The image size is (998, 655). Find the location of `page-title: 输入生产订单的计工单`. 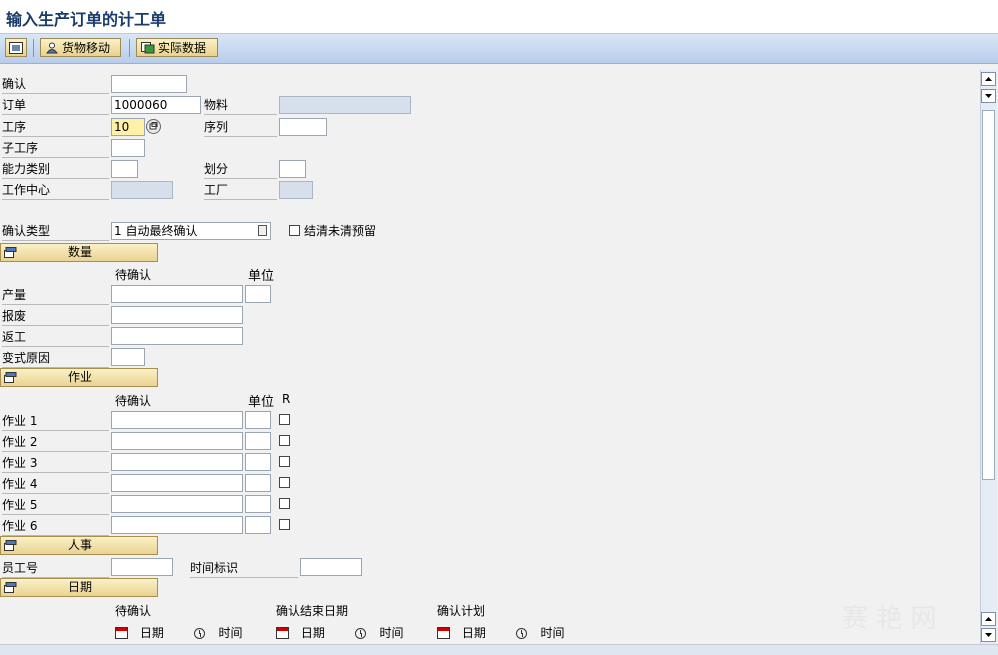

page-title: 输入生产订单的计工单 is located at coordinates (86, 19).